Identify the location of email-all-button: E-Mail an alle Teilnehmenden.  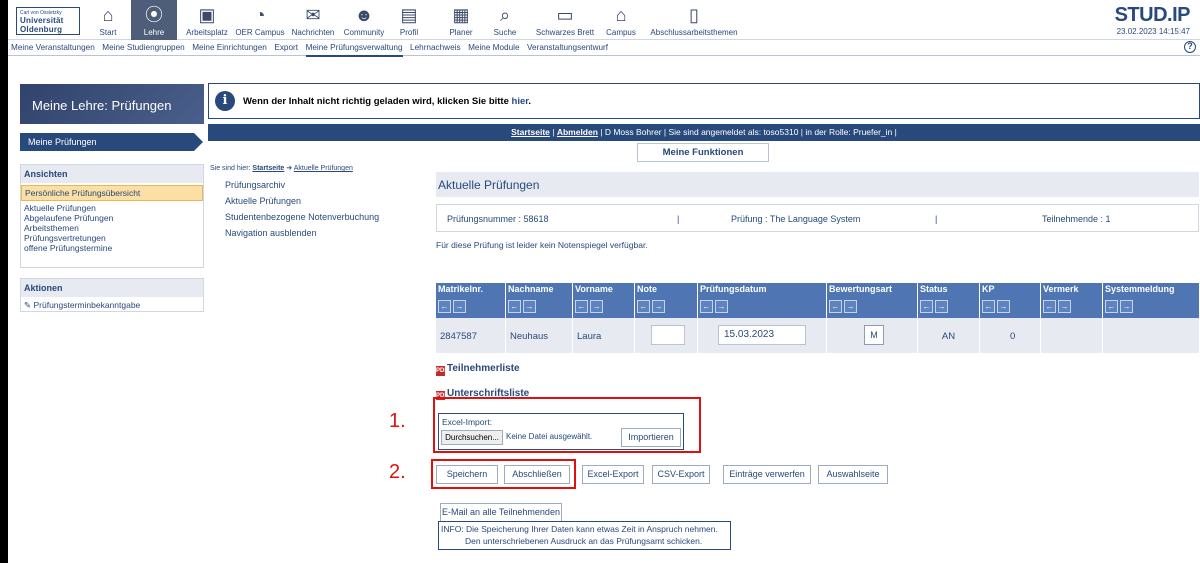
(501, 512).